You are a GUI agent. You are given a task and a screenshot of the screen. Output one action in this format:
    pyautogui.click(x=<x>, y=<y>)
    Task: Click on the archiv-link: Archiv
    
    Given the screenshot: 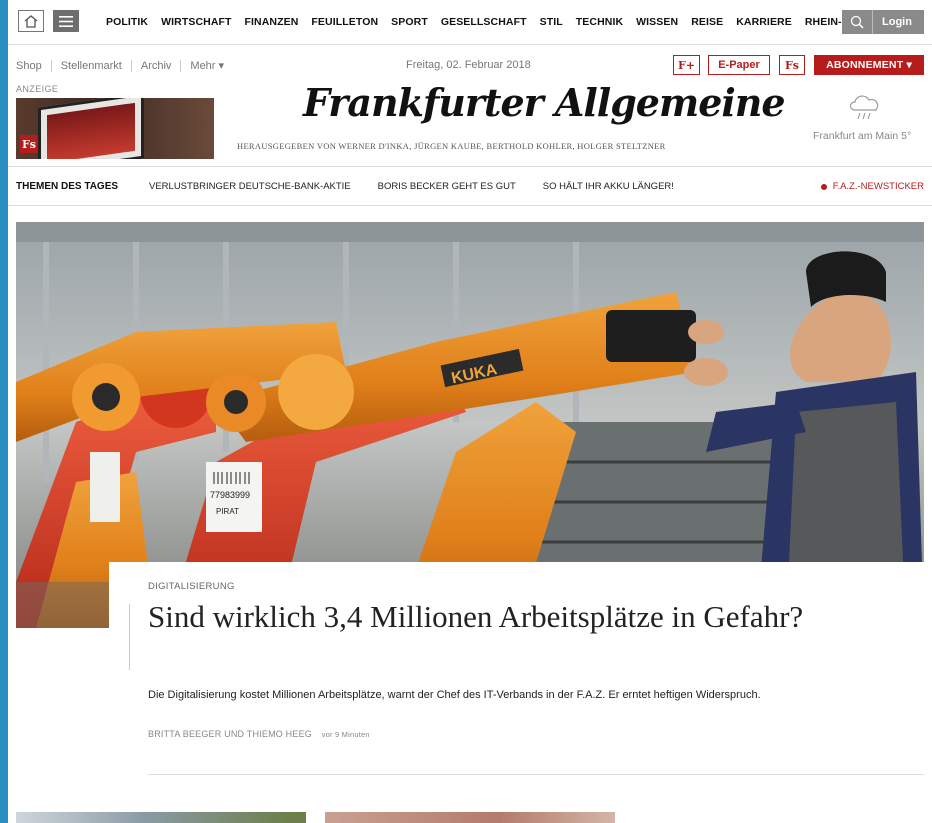 What is the action you would take?
    pyautogui.click(x=157, y=65)
    